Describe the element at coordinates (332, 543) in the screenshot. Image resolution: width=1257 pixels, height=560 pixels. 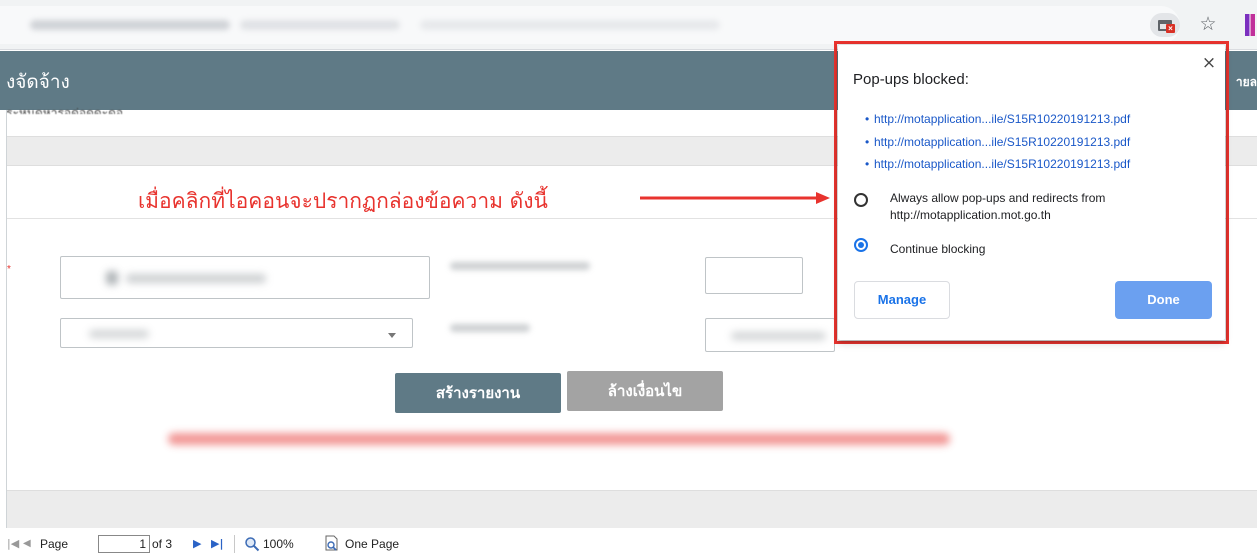
I see `one-page-icon` at that location.